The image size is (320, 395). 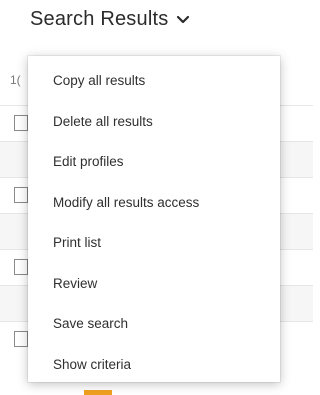 I want to click on menu-item-edit-profiles: Edit profiles, so click(x=154, y=165).